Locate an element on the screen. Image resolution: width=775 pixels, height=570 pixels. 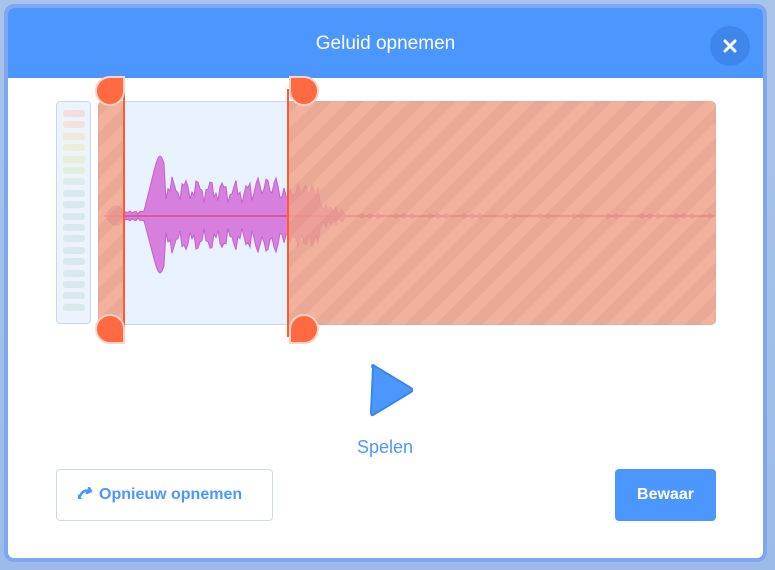
rerecord-label: Opnieuw opnemen is located at coordinates (171, 494).